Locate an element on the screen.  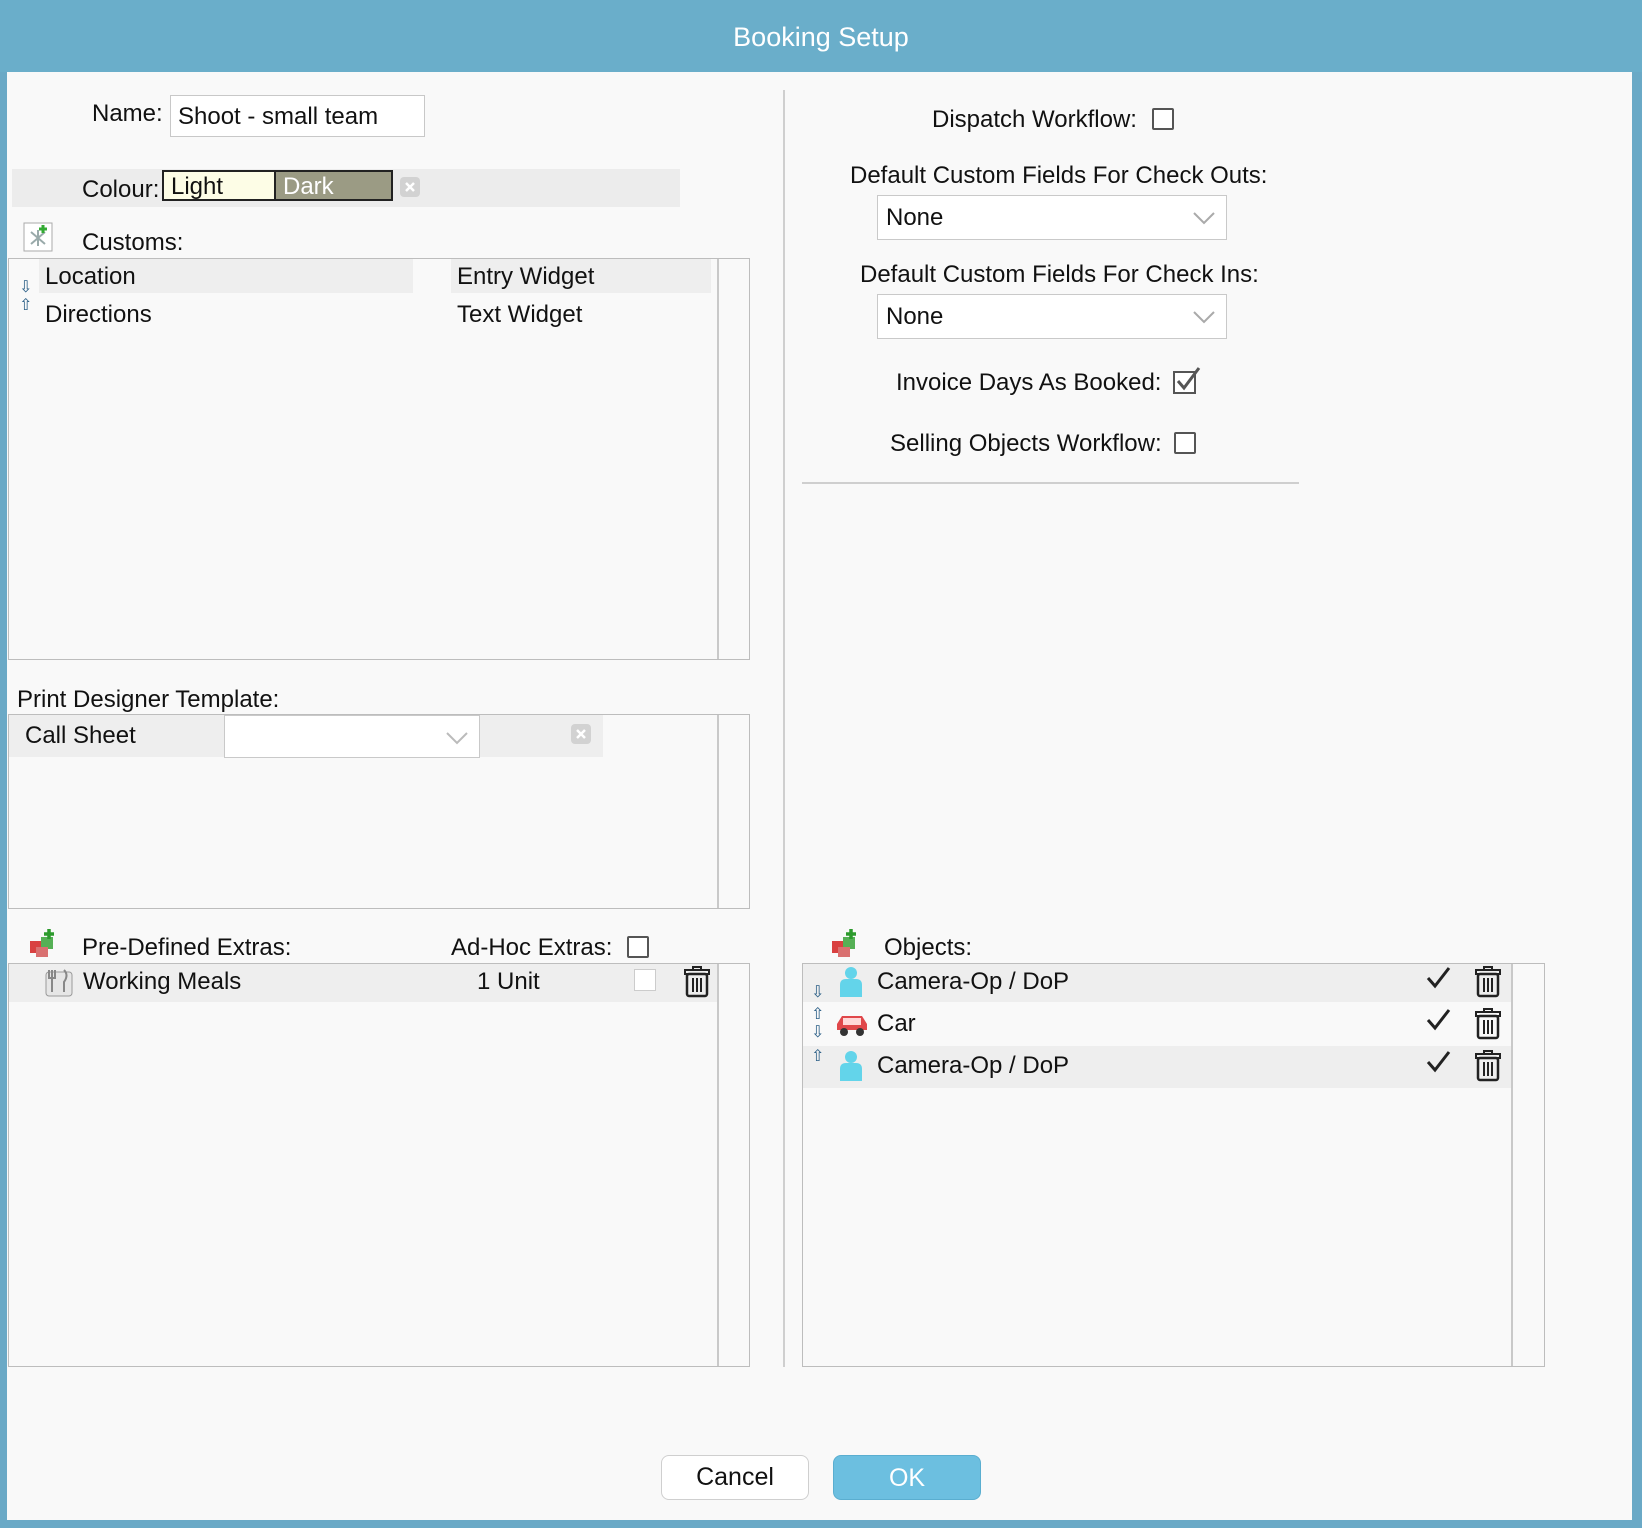
extra-checkbox is located at coordinates (645, 980).